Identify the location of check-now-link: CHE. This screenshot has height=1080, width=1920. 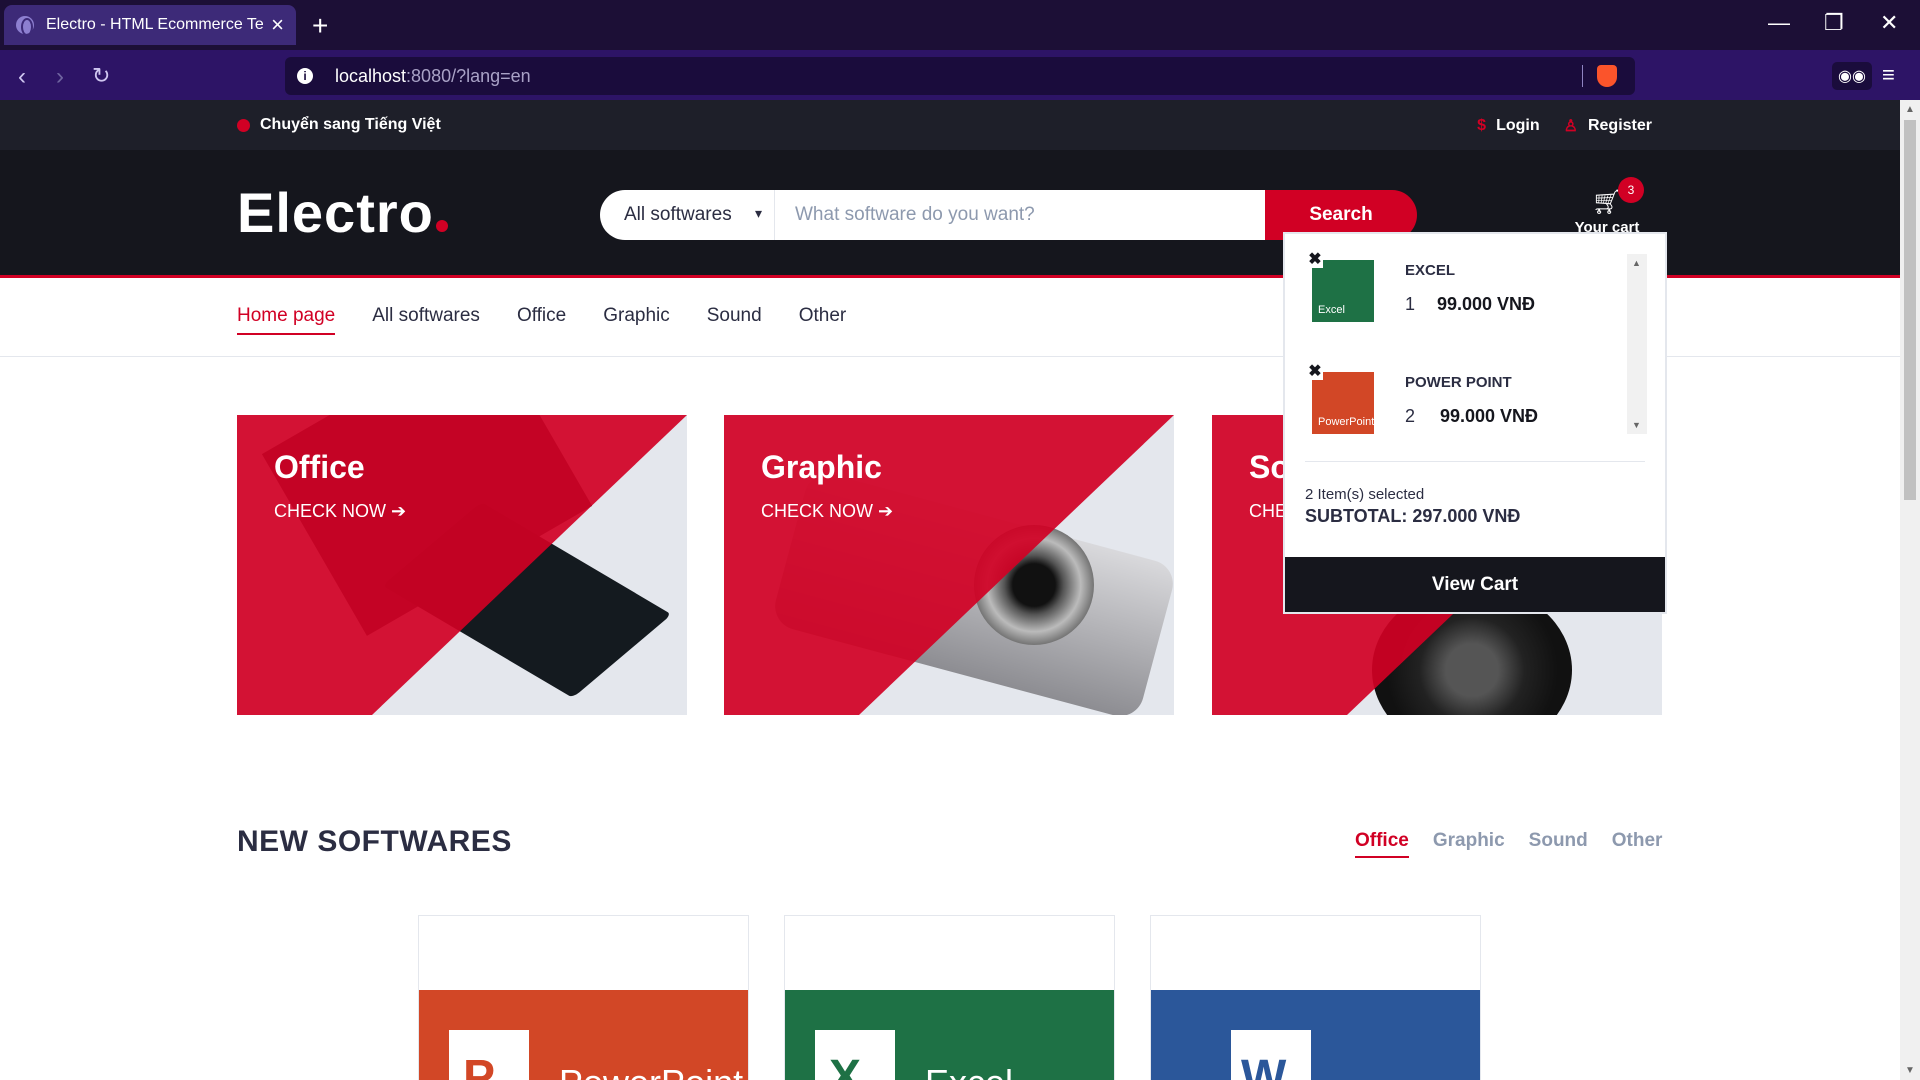
(1268, 511).